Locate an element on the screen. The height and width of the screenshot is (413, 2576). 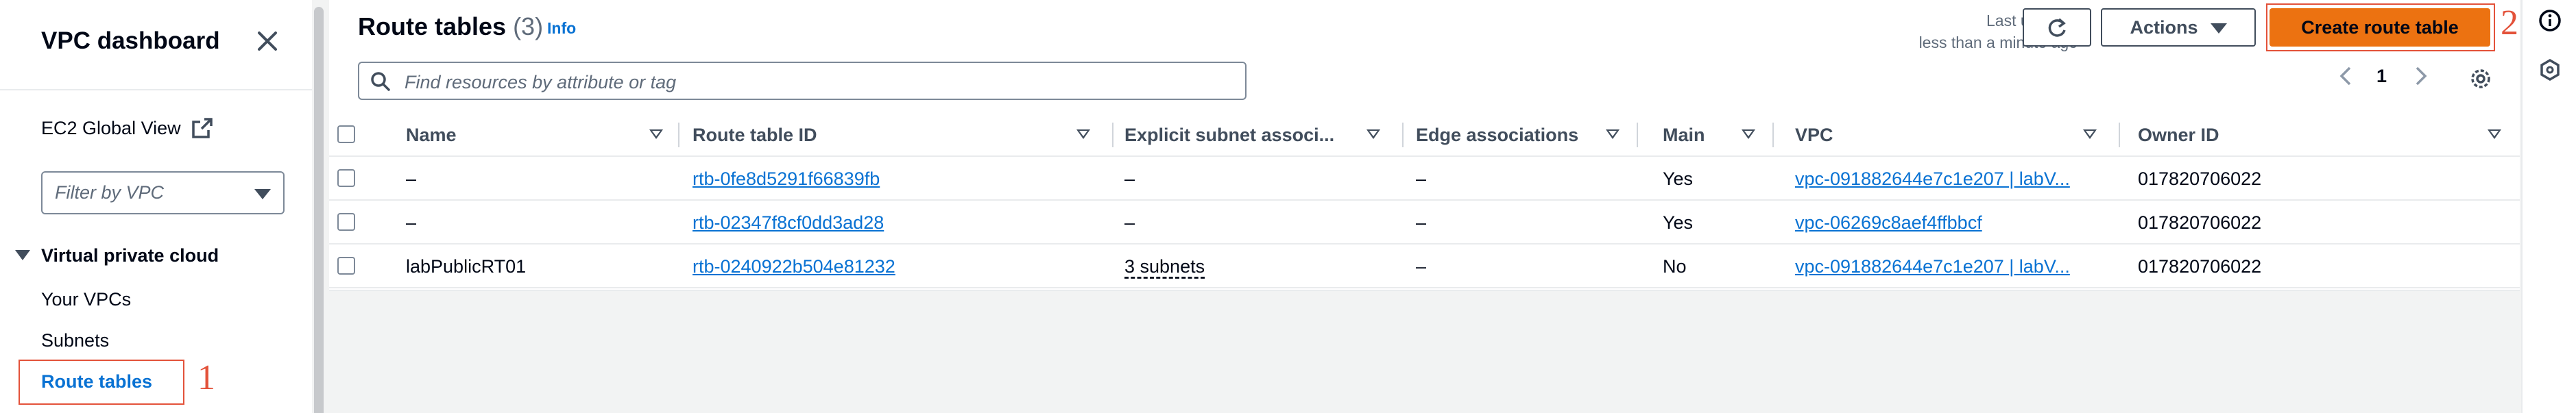
caret-down-icon is located at coordinates (23, 255).